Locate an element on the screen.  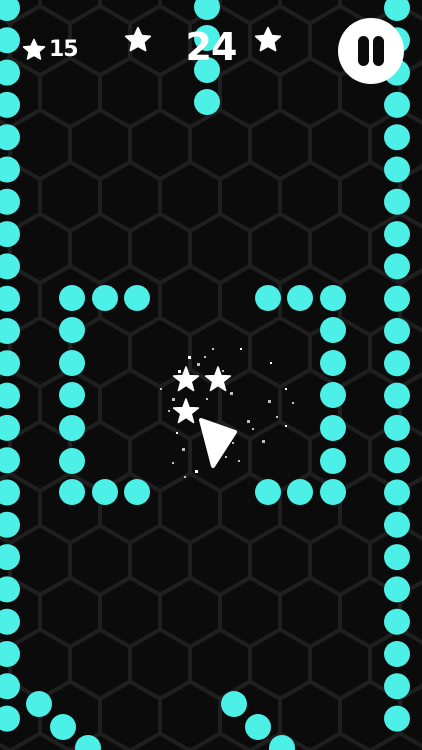
star-icon is located at coordinates (34, 49).